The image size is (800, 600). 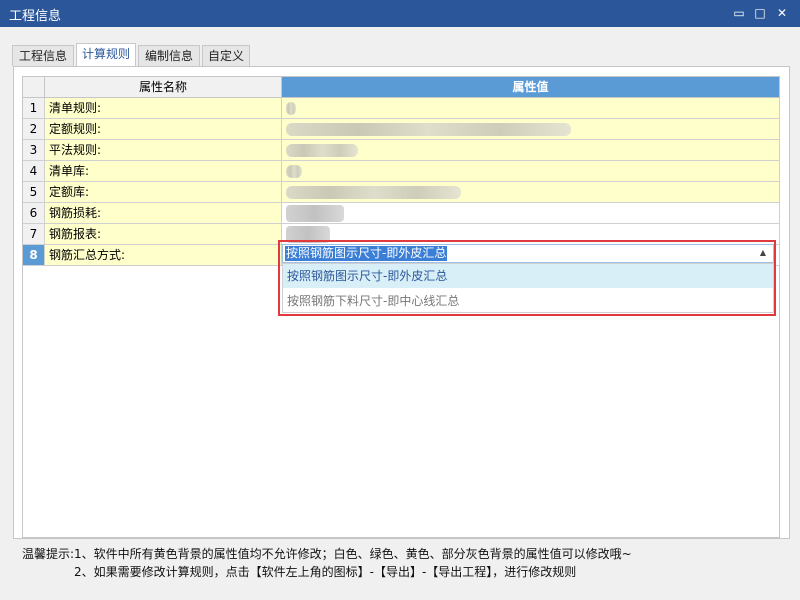 I want to click on table-row: 1 清单规则:, so click(x=401, y=108).